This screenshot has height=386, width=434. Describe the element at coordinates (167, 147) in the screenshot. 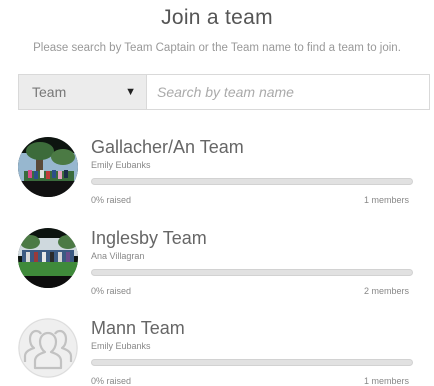

I see `team-name: Gallacher/An Team` at that location.